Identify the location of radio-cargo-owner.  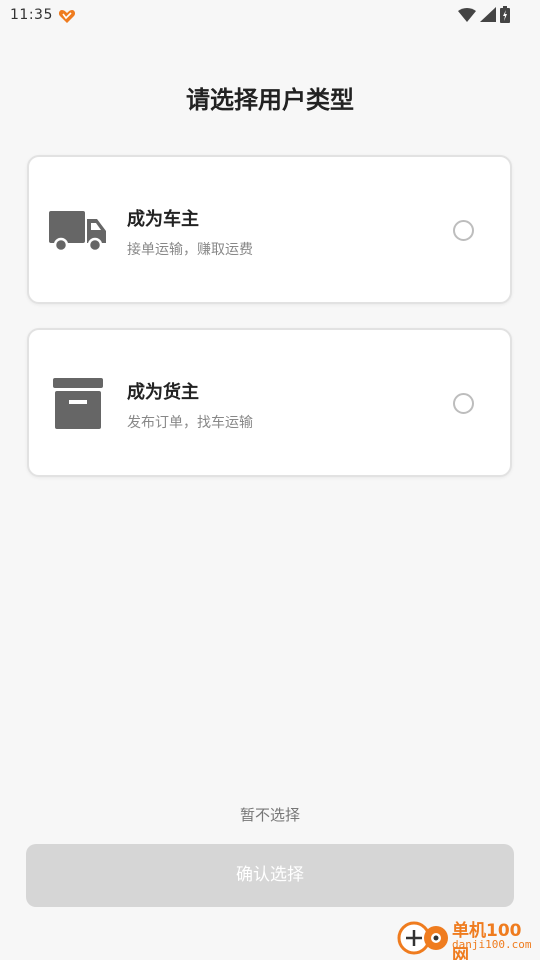
(463, 403).